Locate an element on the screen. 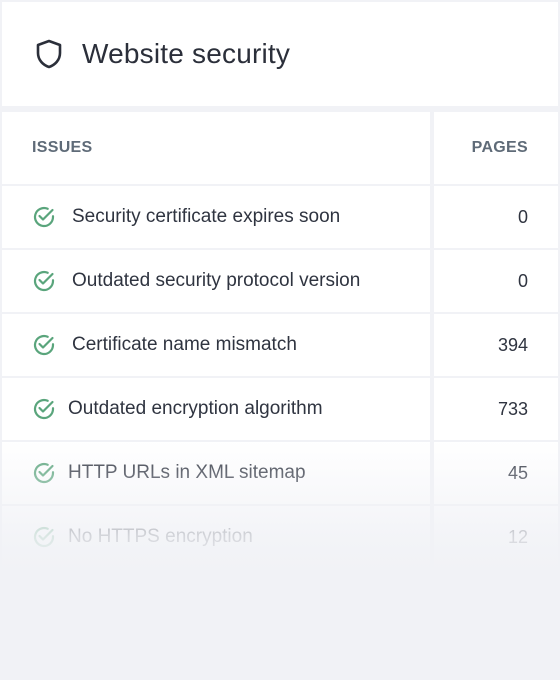  pages-cell: 45 is located at coordinates (496, 473).